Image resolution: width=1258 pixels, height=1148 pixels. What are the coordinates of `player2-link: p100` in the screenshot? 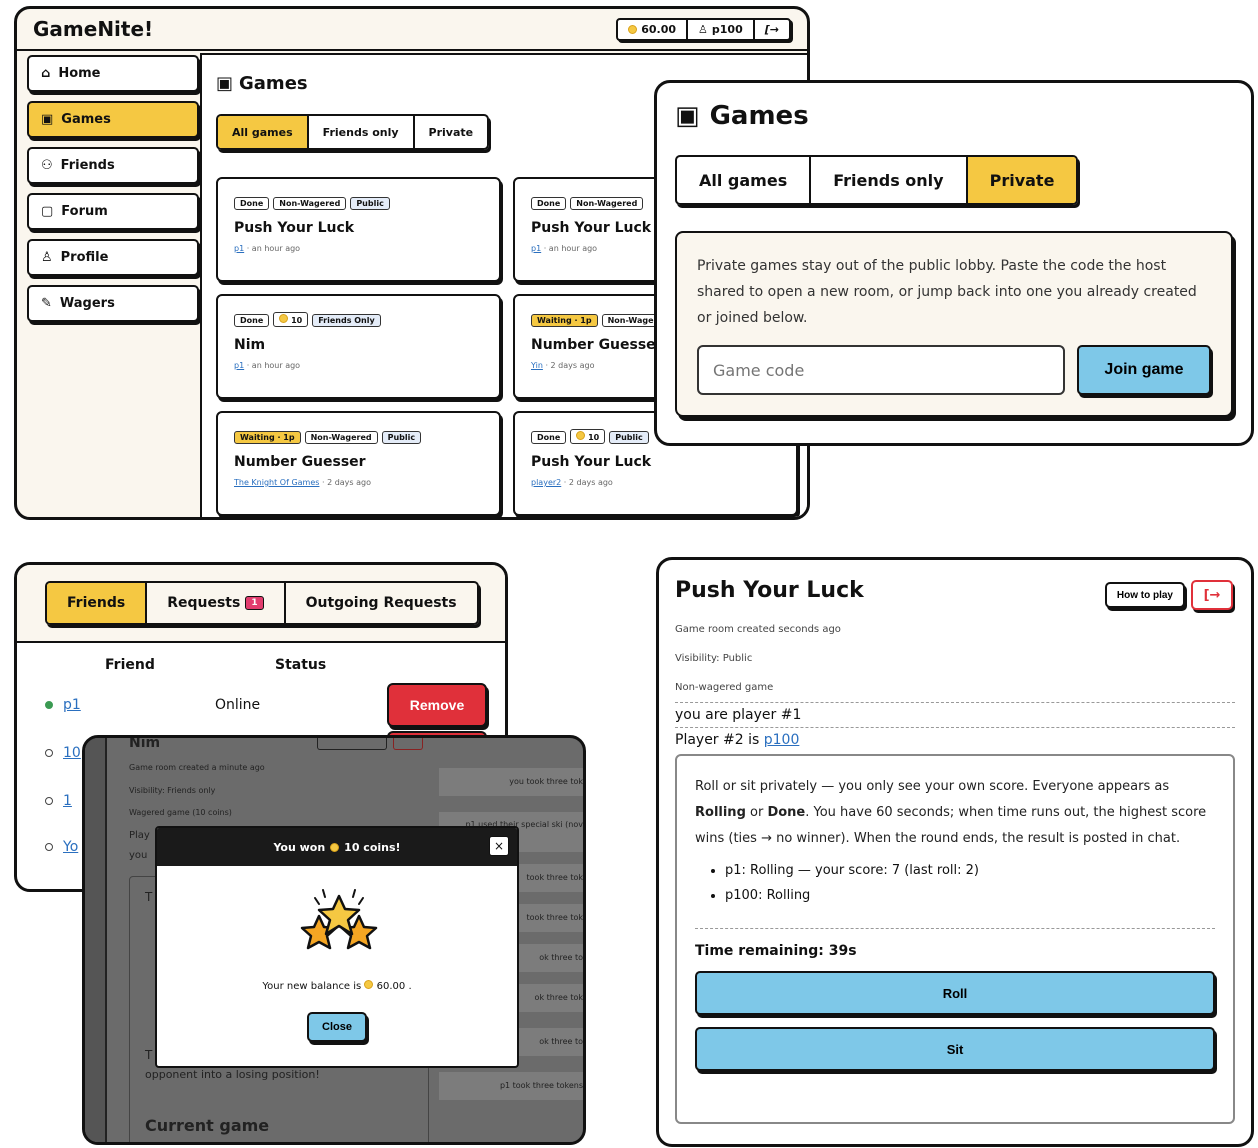 It's located at (782, 740).